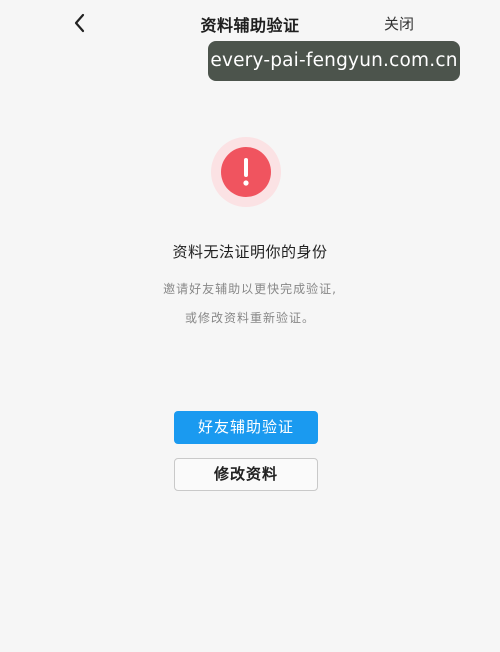 The height and width of the screenshot is (652, 500). What do you see at coordinates (334, 61) in the screenshot?
I see `watermark-badge: every-pai-fengyun.com.cn` at bounding box center [334, 61].